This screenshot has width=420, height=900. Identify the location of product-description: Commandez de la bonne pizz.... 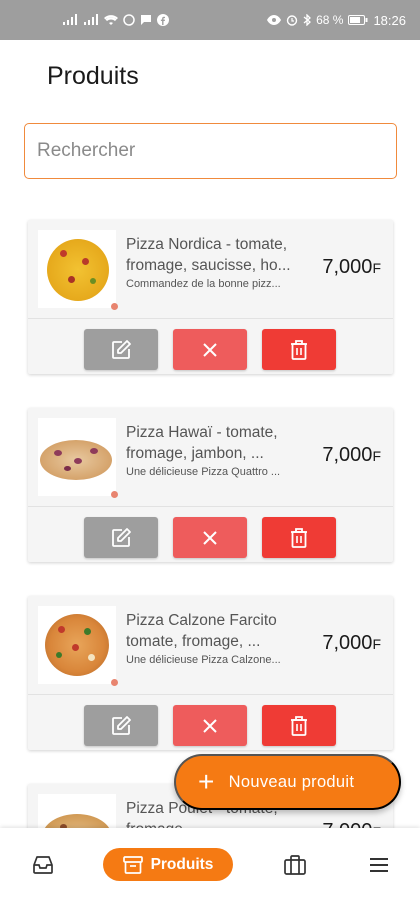
(203, 284).